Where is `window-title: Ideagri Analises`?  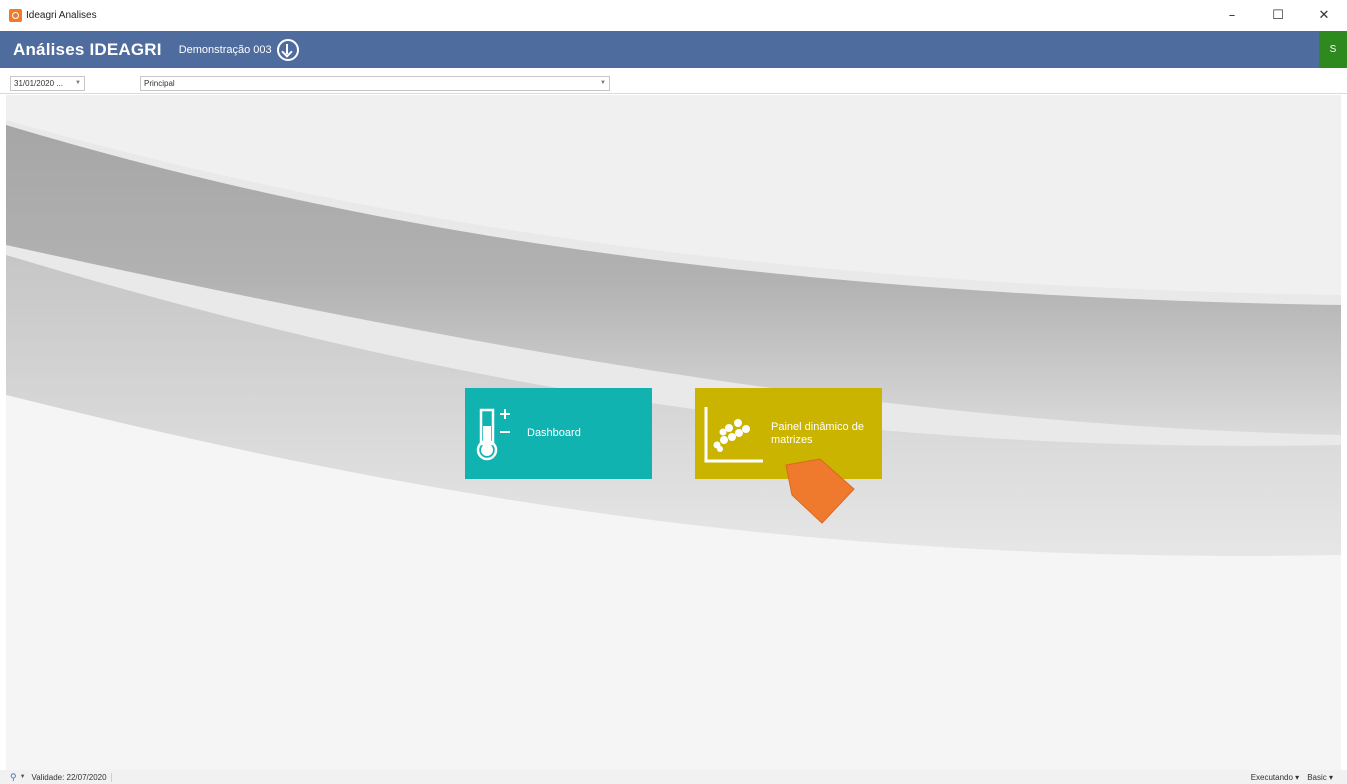 window-title: Ideagri Analises is located at coordinates (61, 15).